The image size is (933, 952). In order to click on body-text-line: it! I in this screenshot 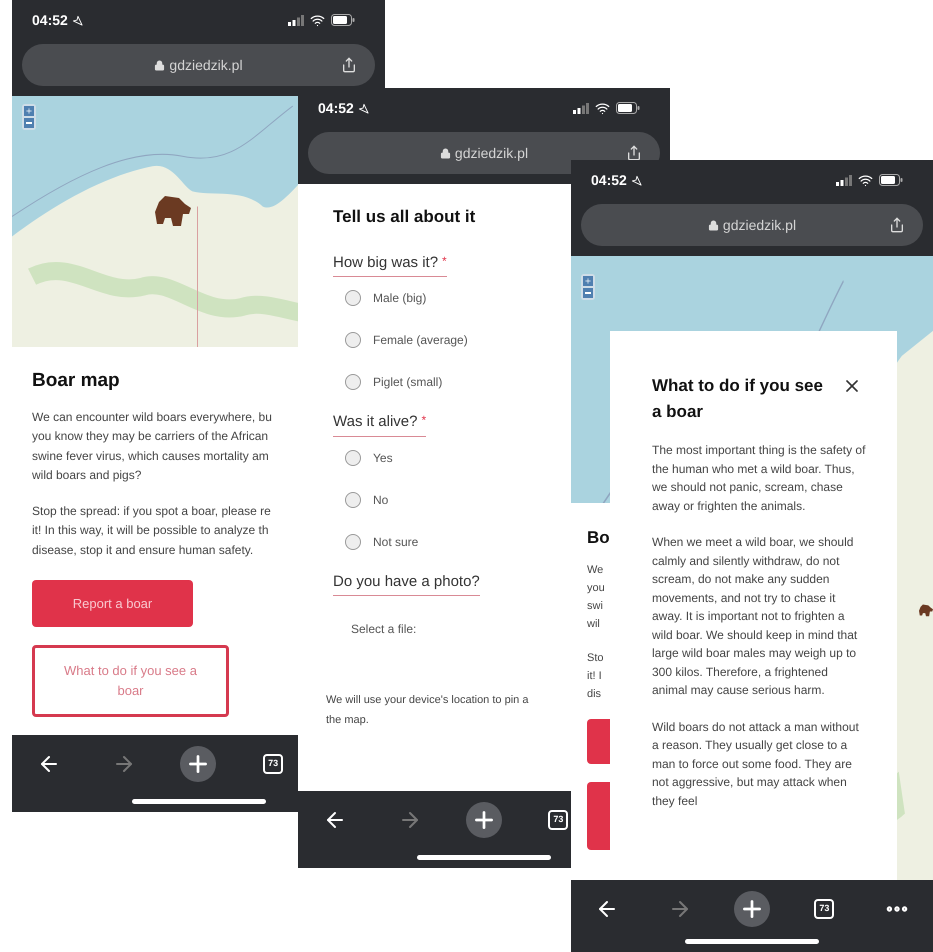, I will do `click(594, 676)`.